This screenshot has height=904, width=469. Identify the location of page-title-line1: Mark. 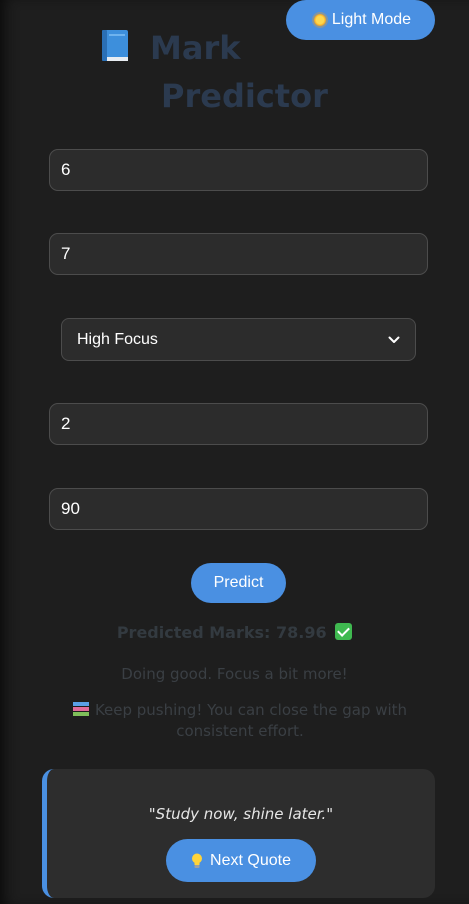
(195, 48).